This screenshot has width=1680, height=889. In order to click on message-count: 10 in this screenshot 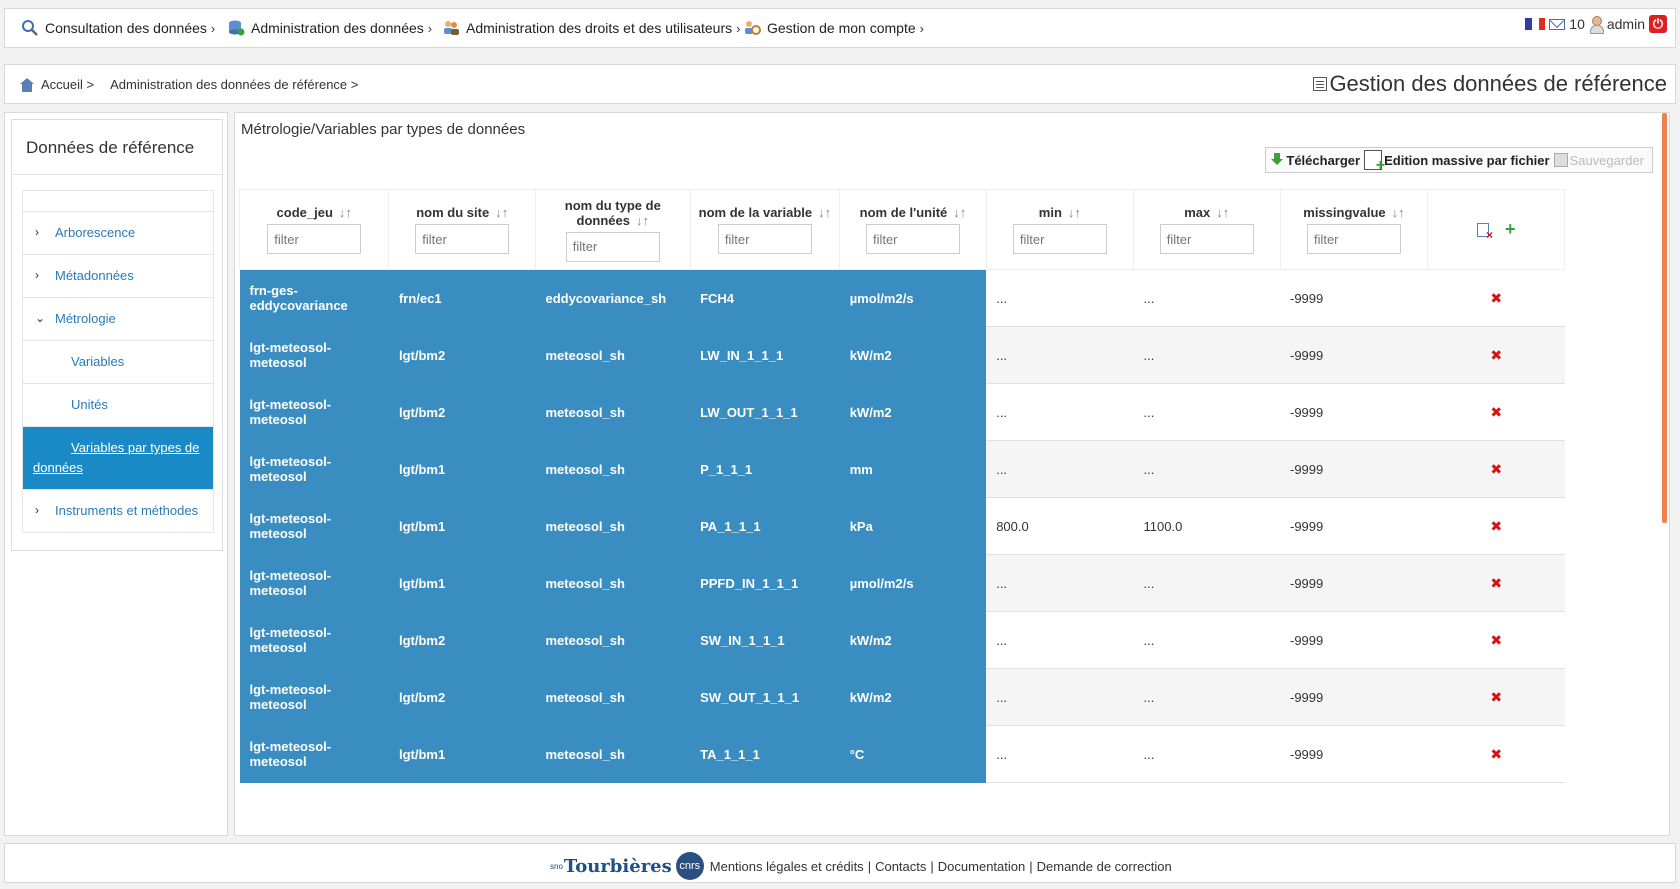, I will do `click(1577, 24)`.